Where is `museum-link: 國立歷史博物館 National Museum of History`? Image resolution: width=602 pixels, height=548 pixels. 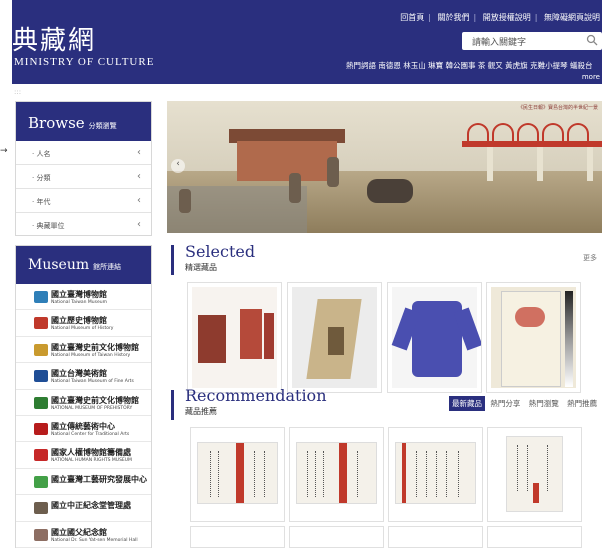 museum-link: 國立歷史博物館 National Museum of History is located at coordinates (83, 323).